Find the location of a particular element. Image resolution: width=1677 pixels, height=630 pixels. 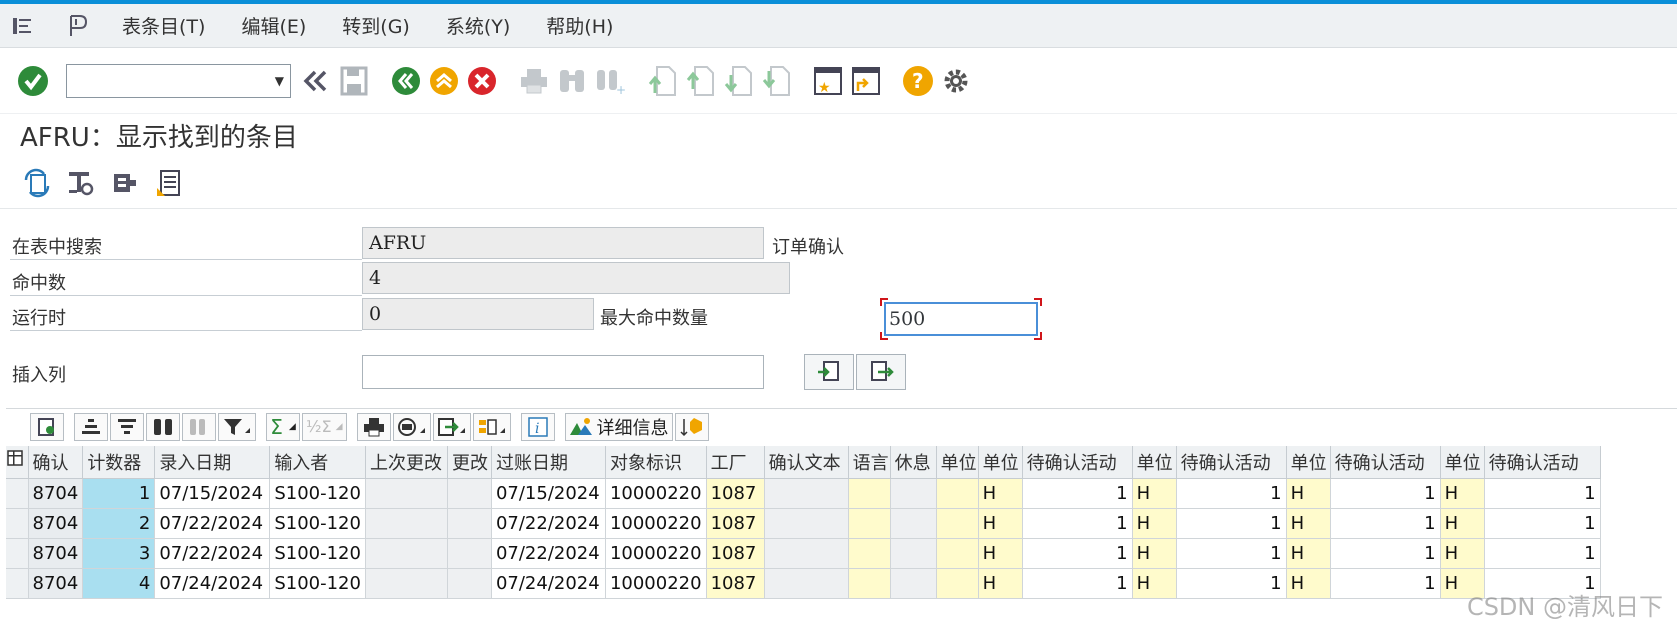

column-header: 确认 is located at coordinates (56, 462).